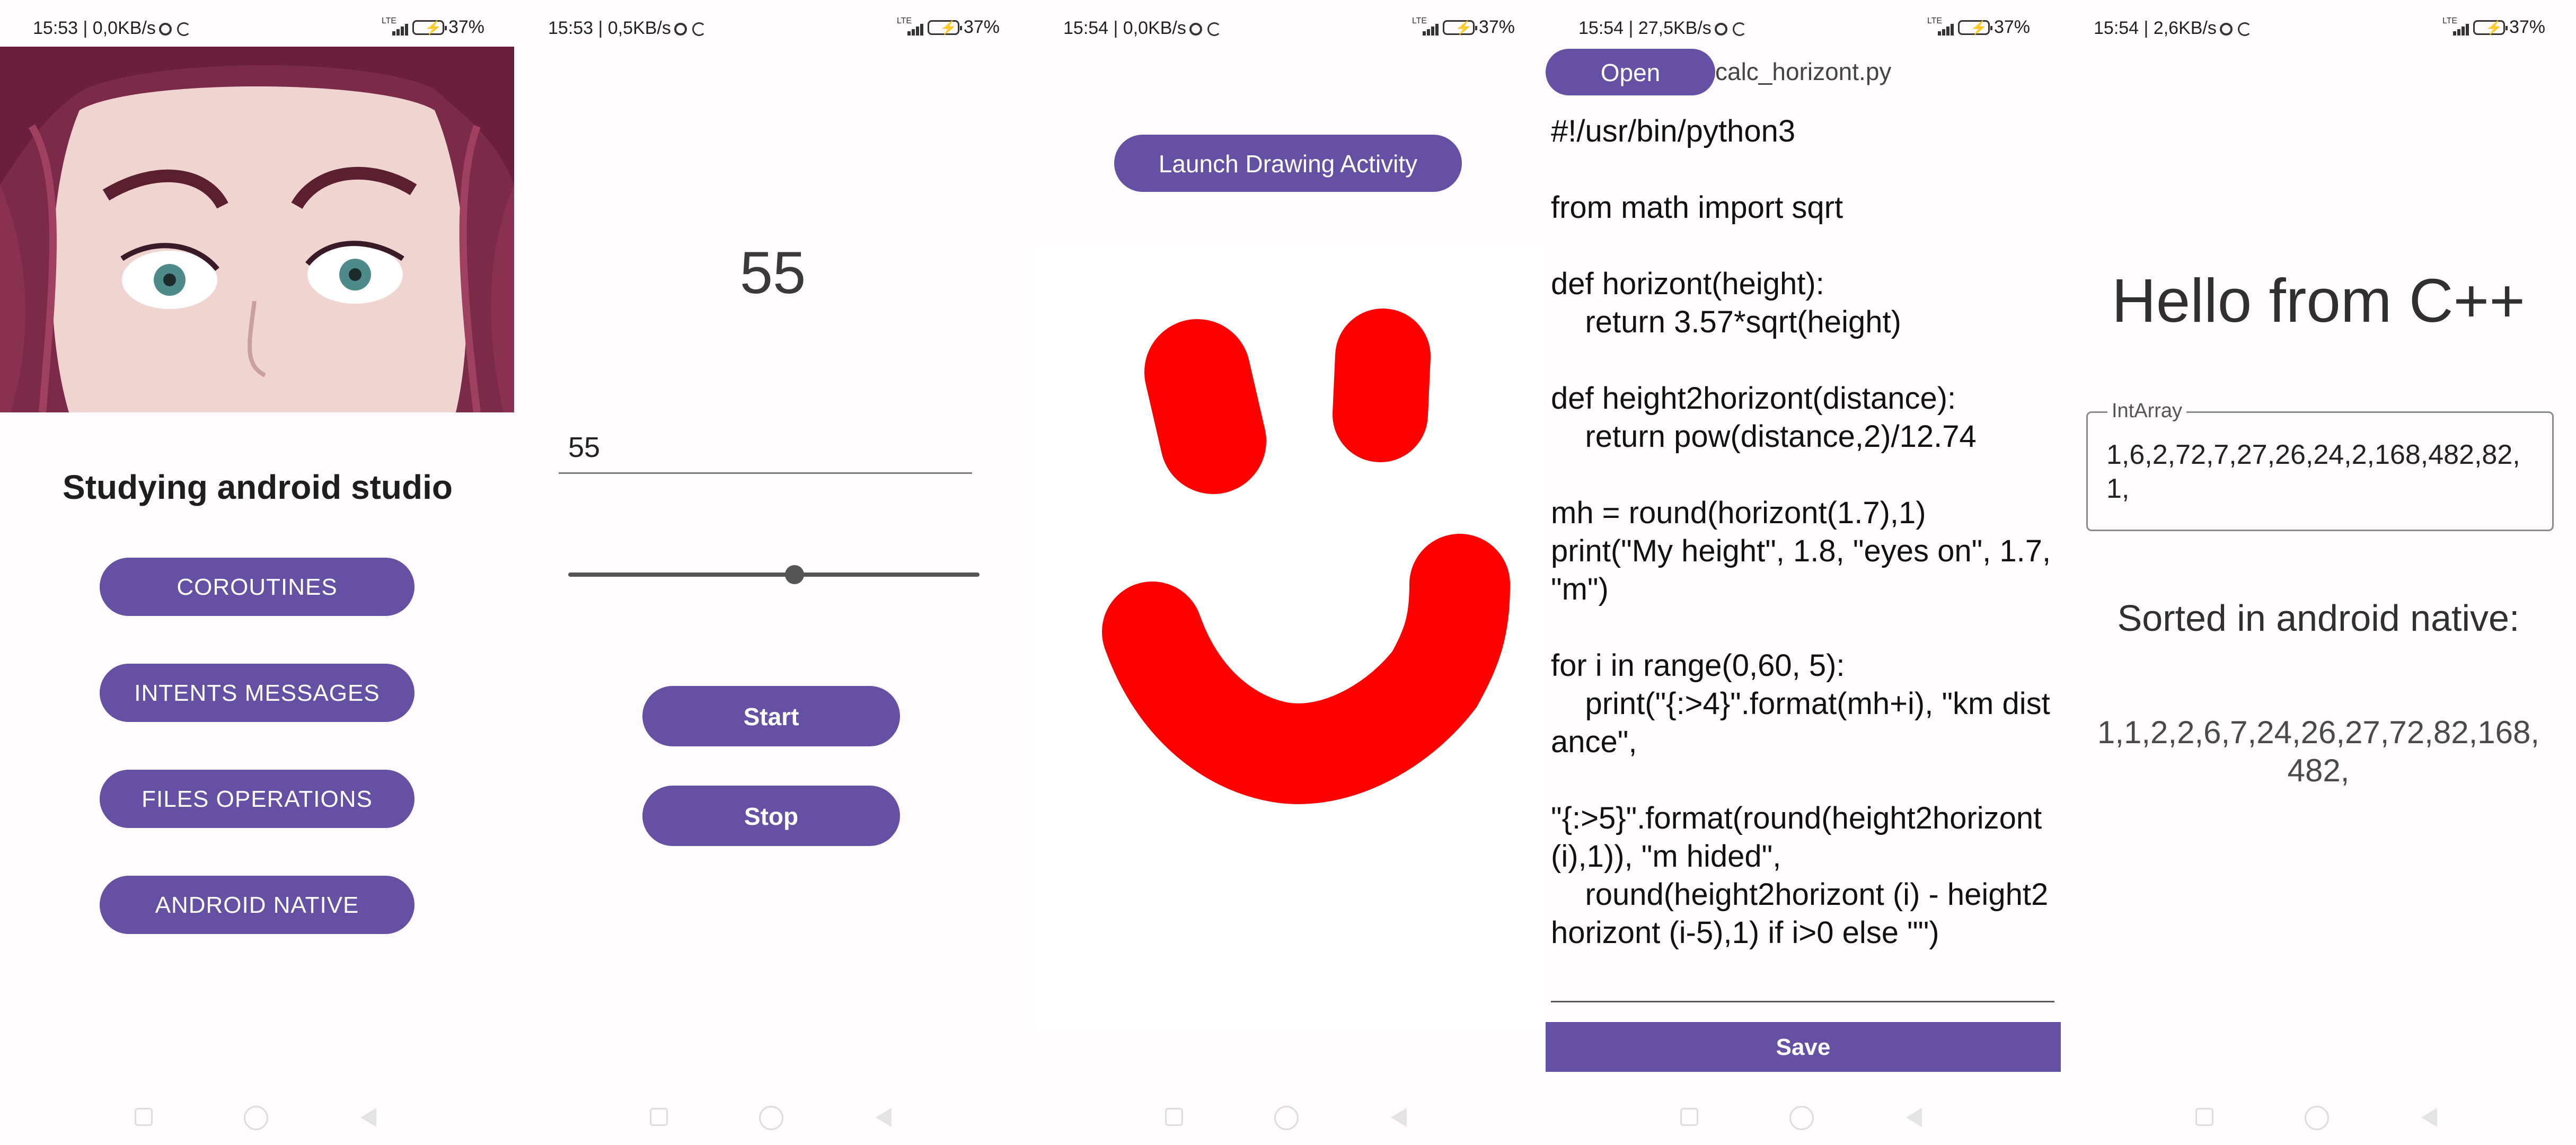 The height and width of the screenshot is (1145, 2576). What do you see at coordinates (2318, 618) in the screenshot?
I see `sorted-title: Sorted in android native:` at bounding box center [2318, 618].